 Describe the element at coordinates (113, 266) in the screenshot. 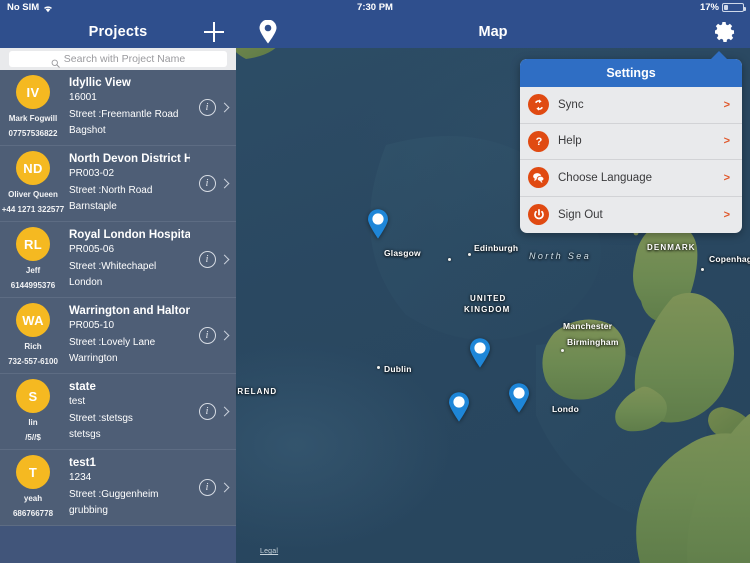

I see `project-street: Street :Whitechapel` at that location.